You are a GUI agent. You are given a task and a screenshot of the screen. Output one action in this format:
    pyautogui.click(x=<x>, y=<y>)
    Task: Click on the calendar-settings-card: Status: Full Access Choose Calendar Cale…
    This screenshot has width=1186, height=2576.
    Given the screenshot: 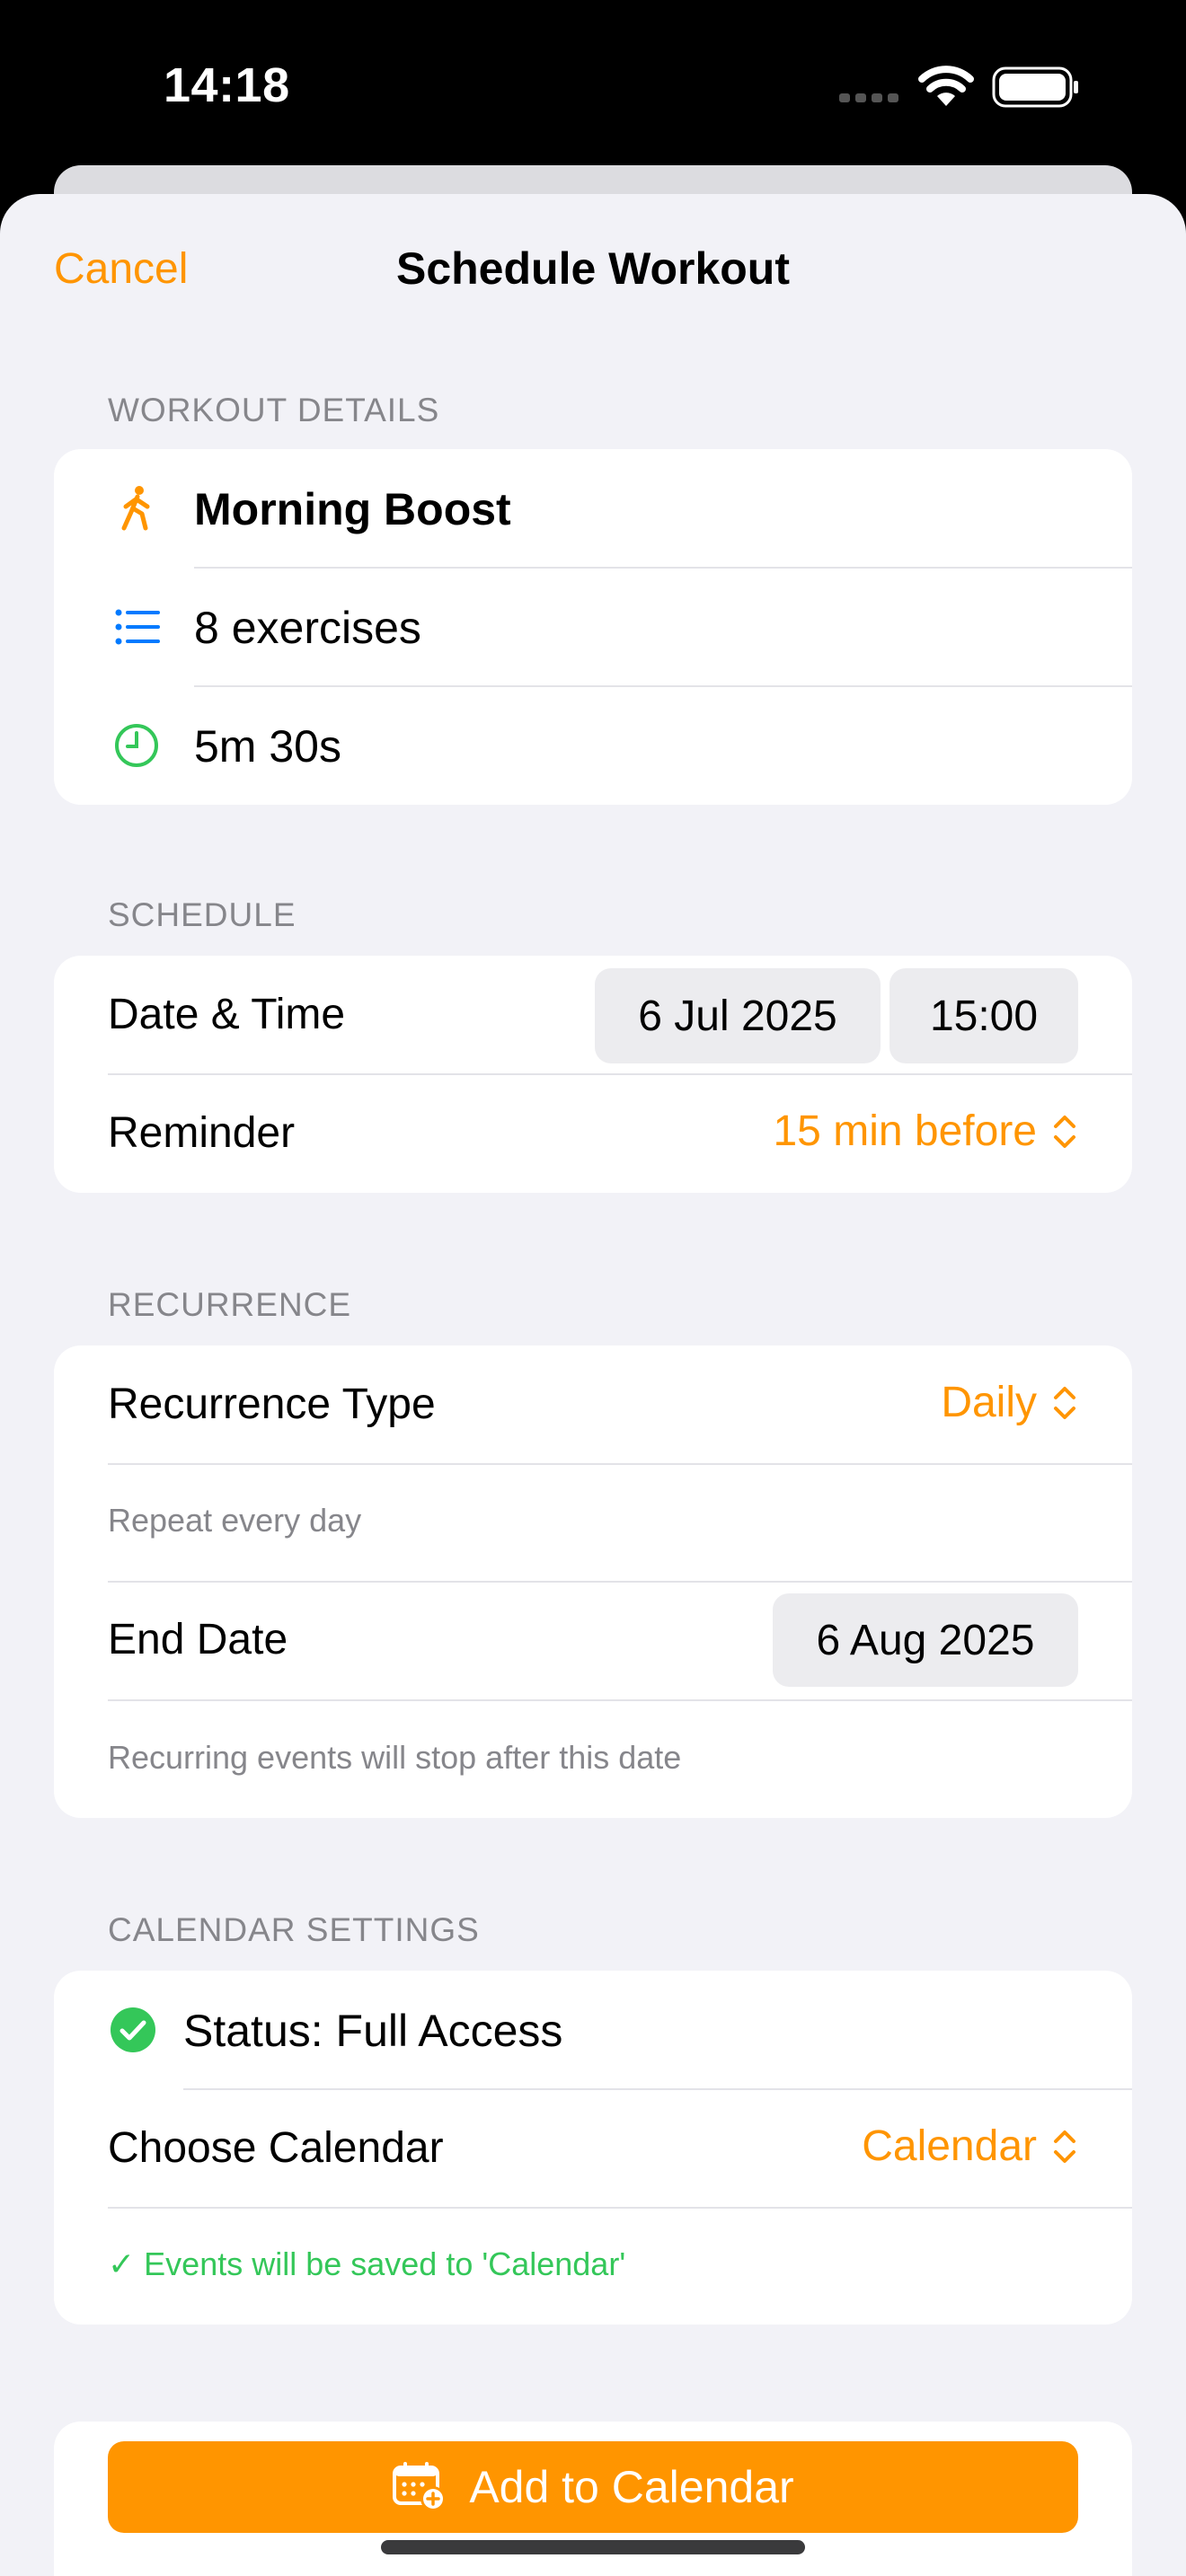 What is the action you would take?
    pyautogui.click(x=593, y=2148)
    